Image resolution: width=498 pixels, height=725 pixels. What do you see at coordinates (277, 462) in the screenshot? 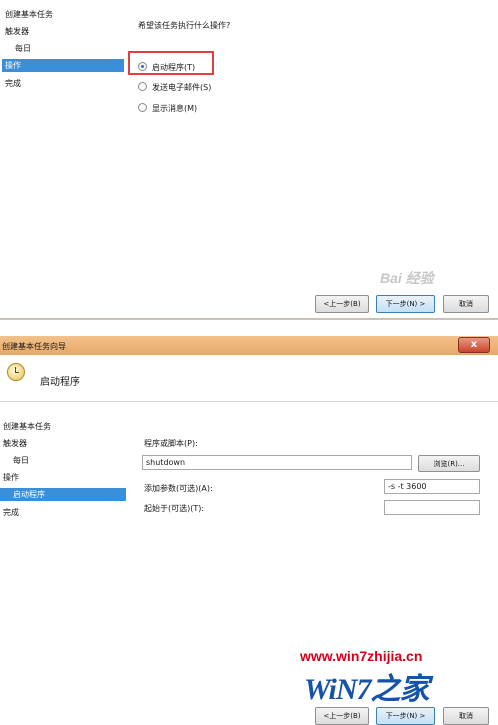
I see `program-input: shutdown` at bounding box center [277, 462].